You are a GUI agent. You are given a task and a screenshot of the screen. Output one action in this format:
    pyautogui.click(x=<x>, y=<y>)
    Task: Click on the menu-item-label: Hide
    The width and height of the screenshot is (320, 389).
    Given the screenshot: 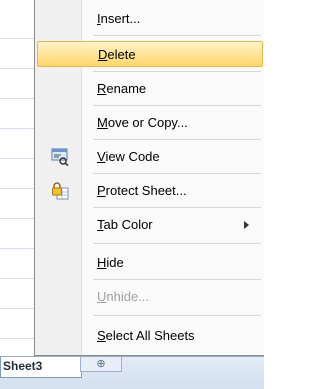 What is the action you would take?
    pyautogui.click(x=110, y=262)
    